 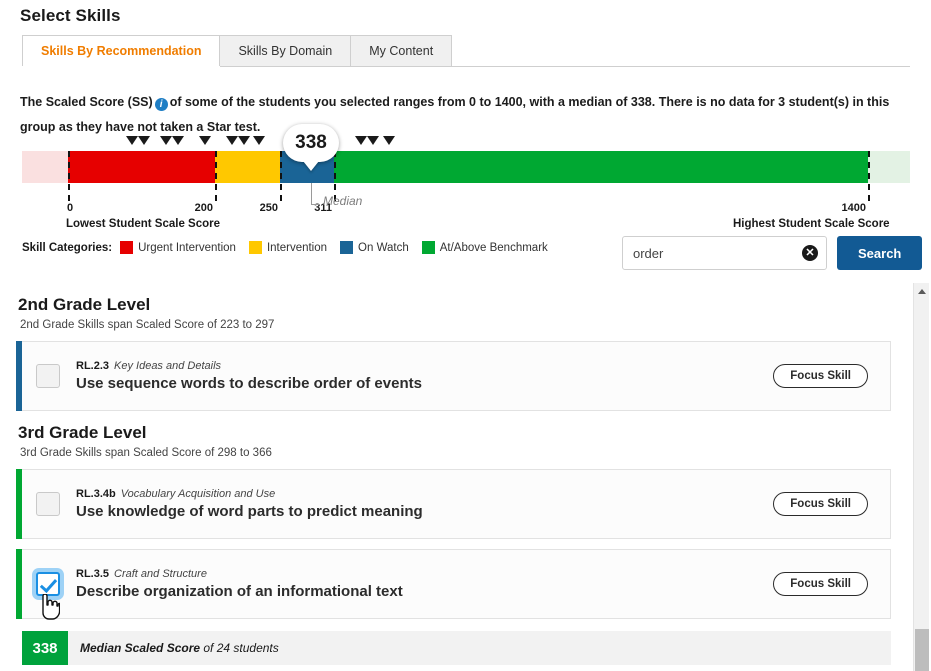 What do you see at coordinates (424, 366) in the screenshot?
I see `skill-meta: RL.2.3 Key Ideas and Details` at bounding box center [424, 366].